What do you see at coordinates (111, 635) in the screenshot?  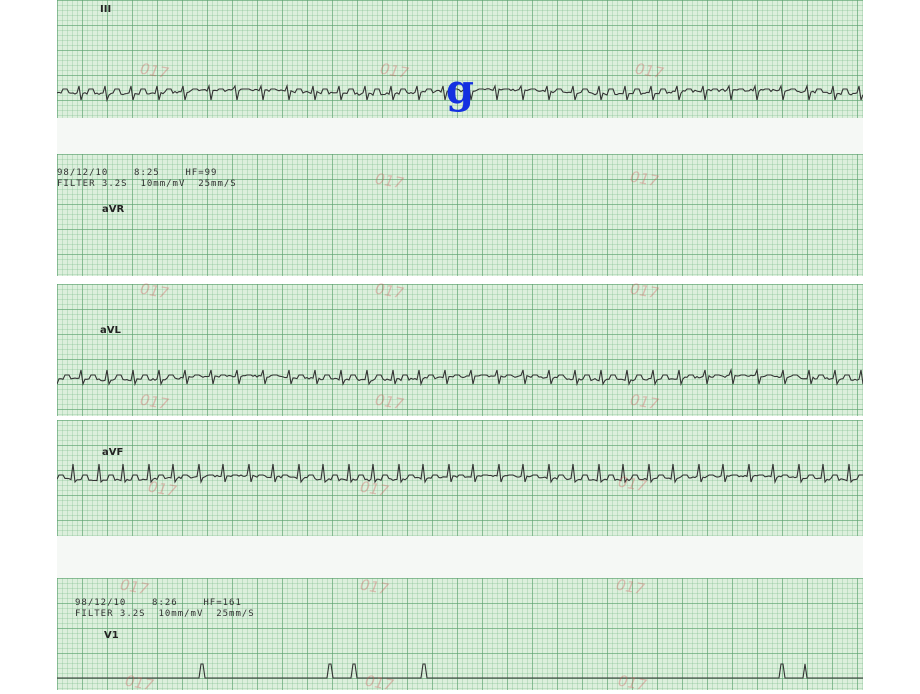 I see `lead-label-v1: V1` at bounding box center [111, 635].